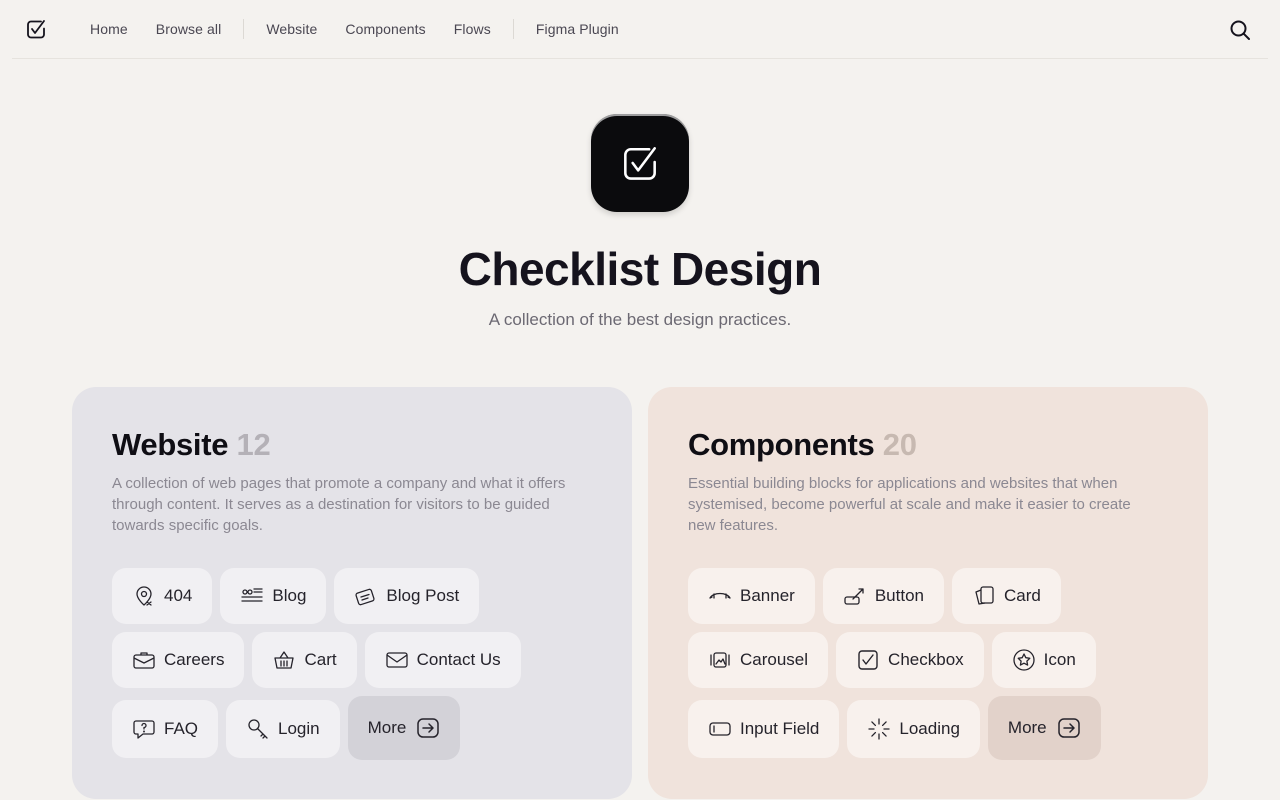  What do you see at coordinates (855, 596) in the screenshot?
I see `button-cursor-icon` at bounding box center [855, 596].